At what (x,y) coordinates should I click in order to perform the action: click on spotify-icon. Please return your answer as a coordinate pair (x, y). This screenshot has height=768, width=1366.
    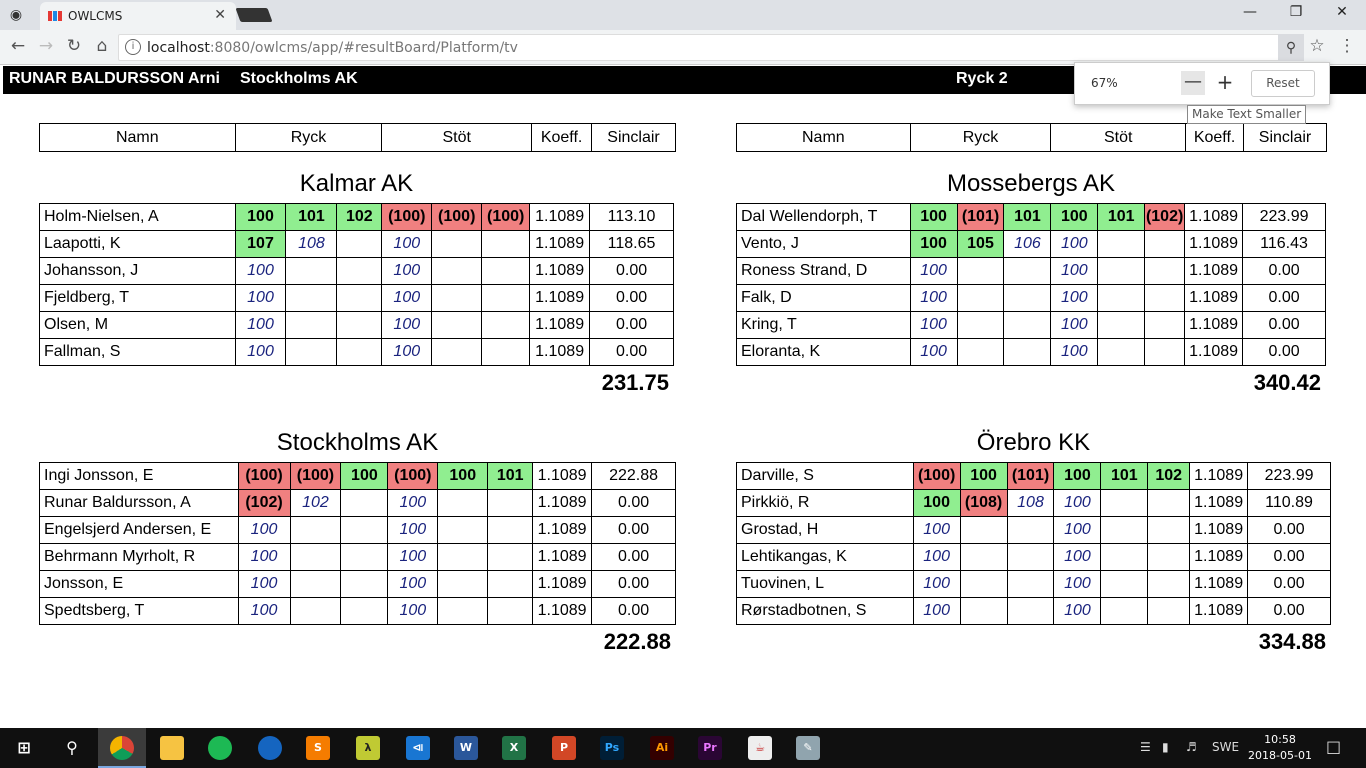
    Looking at the image, I should click on (220, 748).